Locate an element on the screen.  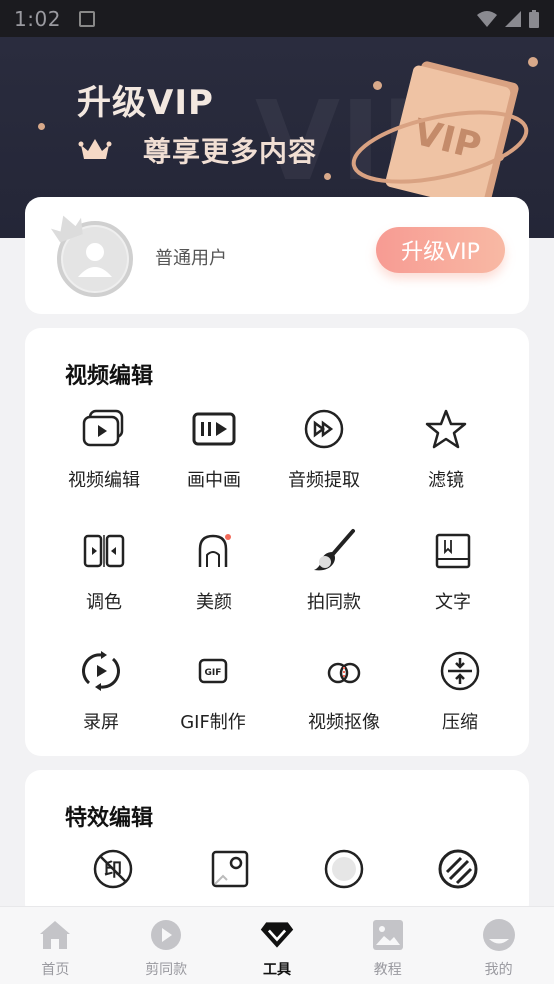
tool-label: GIF制作 is located at coordinates (213, 722).